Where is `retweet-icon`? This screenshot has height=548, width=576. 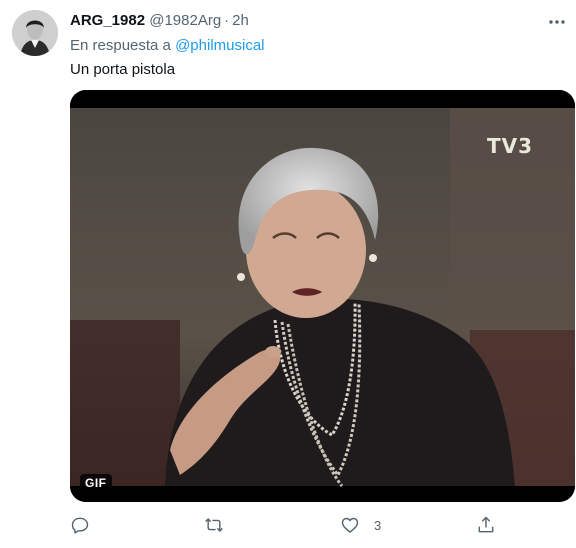
retweet-icon is located at coordinates (214, 525).